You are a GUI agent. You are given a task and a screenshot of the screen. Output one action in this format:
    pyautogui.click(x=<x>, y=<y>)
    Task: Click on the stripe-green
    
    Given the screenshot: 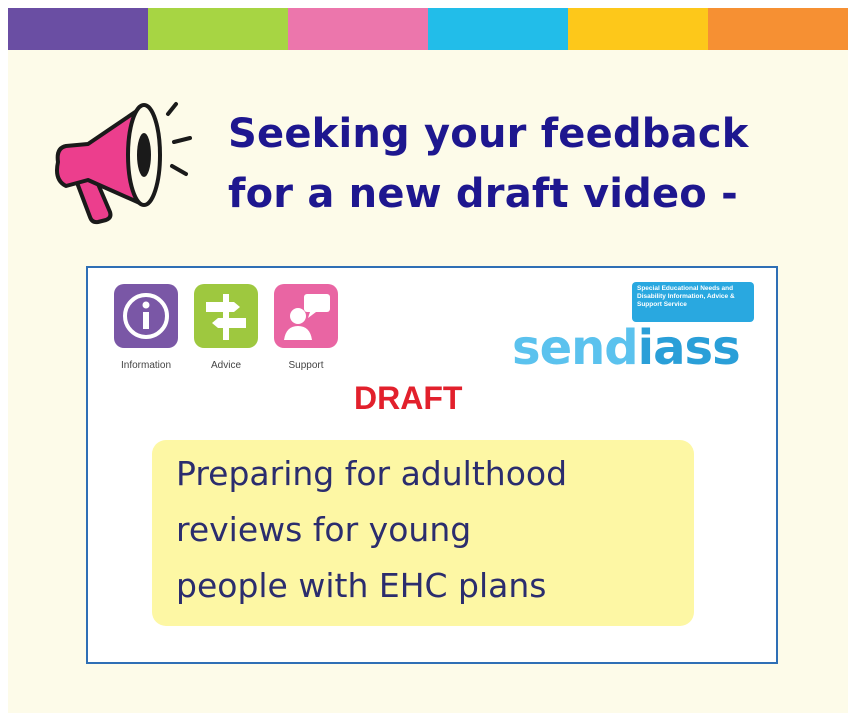 What is the action you would take?
    pyautogui.click(x=218, y=29)
    